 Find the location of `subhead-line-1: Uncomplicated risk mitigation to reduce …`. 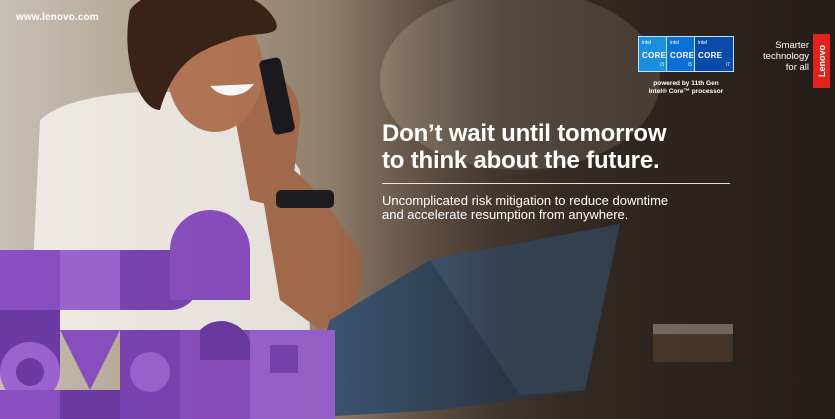

subhead-line-1: Uncomplicated risk mitigation to reduce … is located at coordinates (525, 200).